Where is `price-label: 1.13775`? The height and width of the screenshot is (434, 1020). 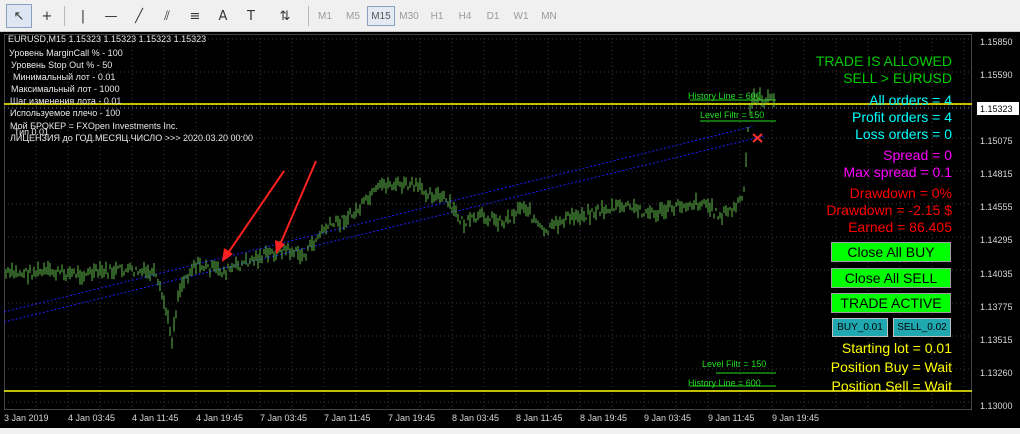 price-label: 1.13775 is located at coordinates (996, 307).